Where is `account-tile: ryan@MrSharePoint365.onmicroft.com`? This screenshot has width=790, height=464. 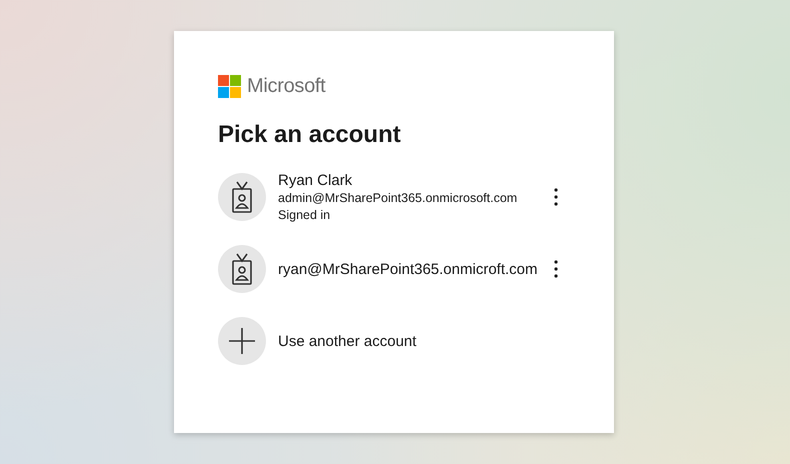 account-tile: ryan@MrSharePoint365.onmicroft.com is located at coordinates (394, 269).